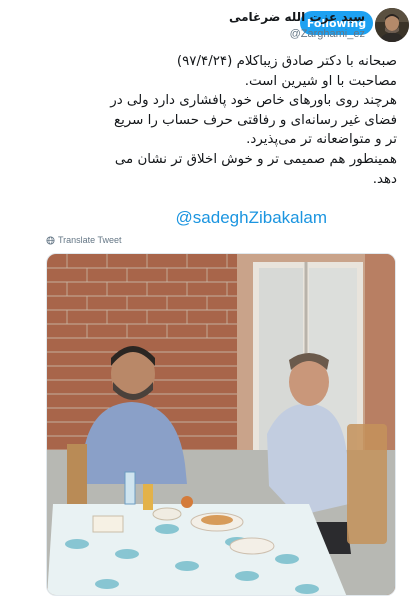 This screenshot has width=419, height=600. I want to click on avatar, so click(392, 25).